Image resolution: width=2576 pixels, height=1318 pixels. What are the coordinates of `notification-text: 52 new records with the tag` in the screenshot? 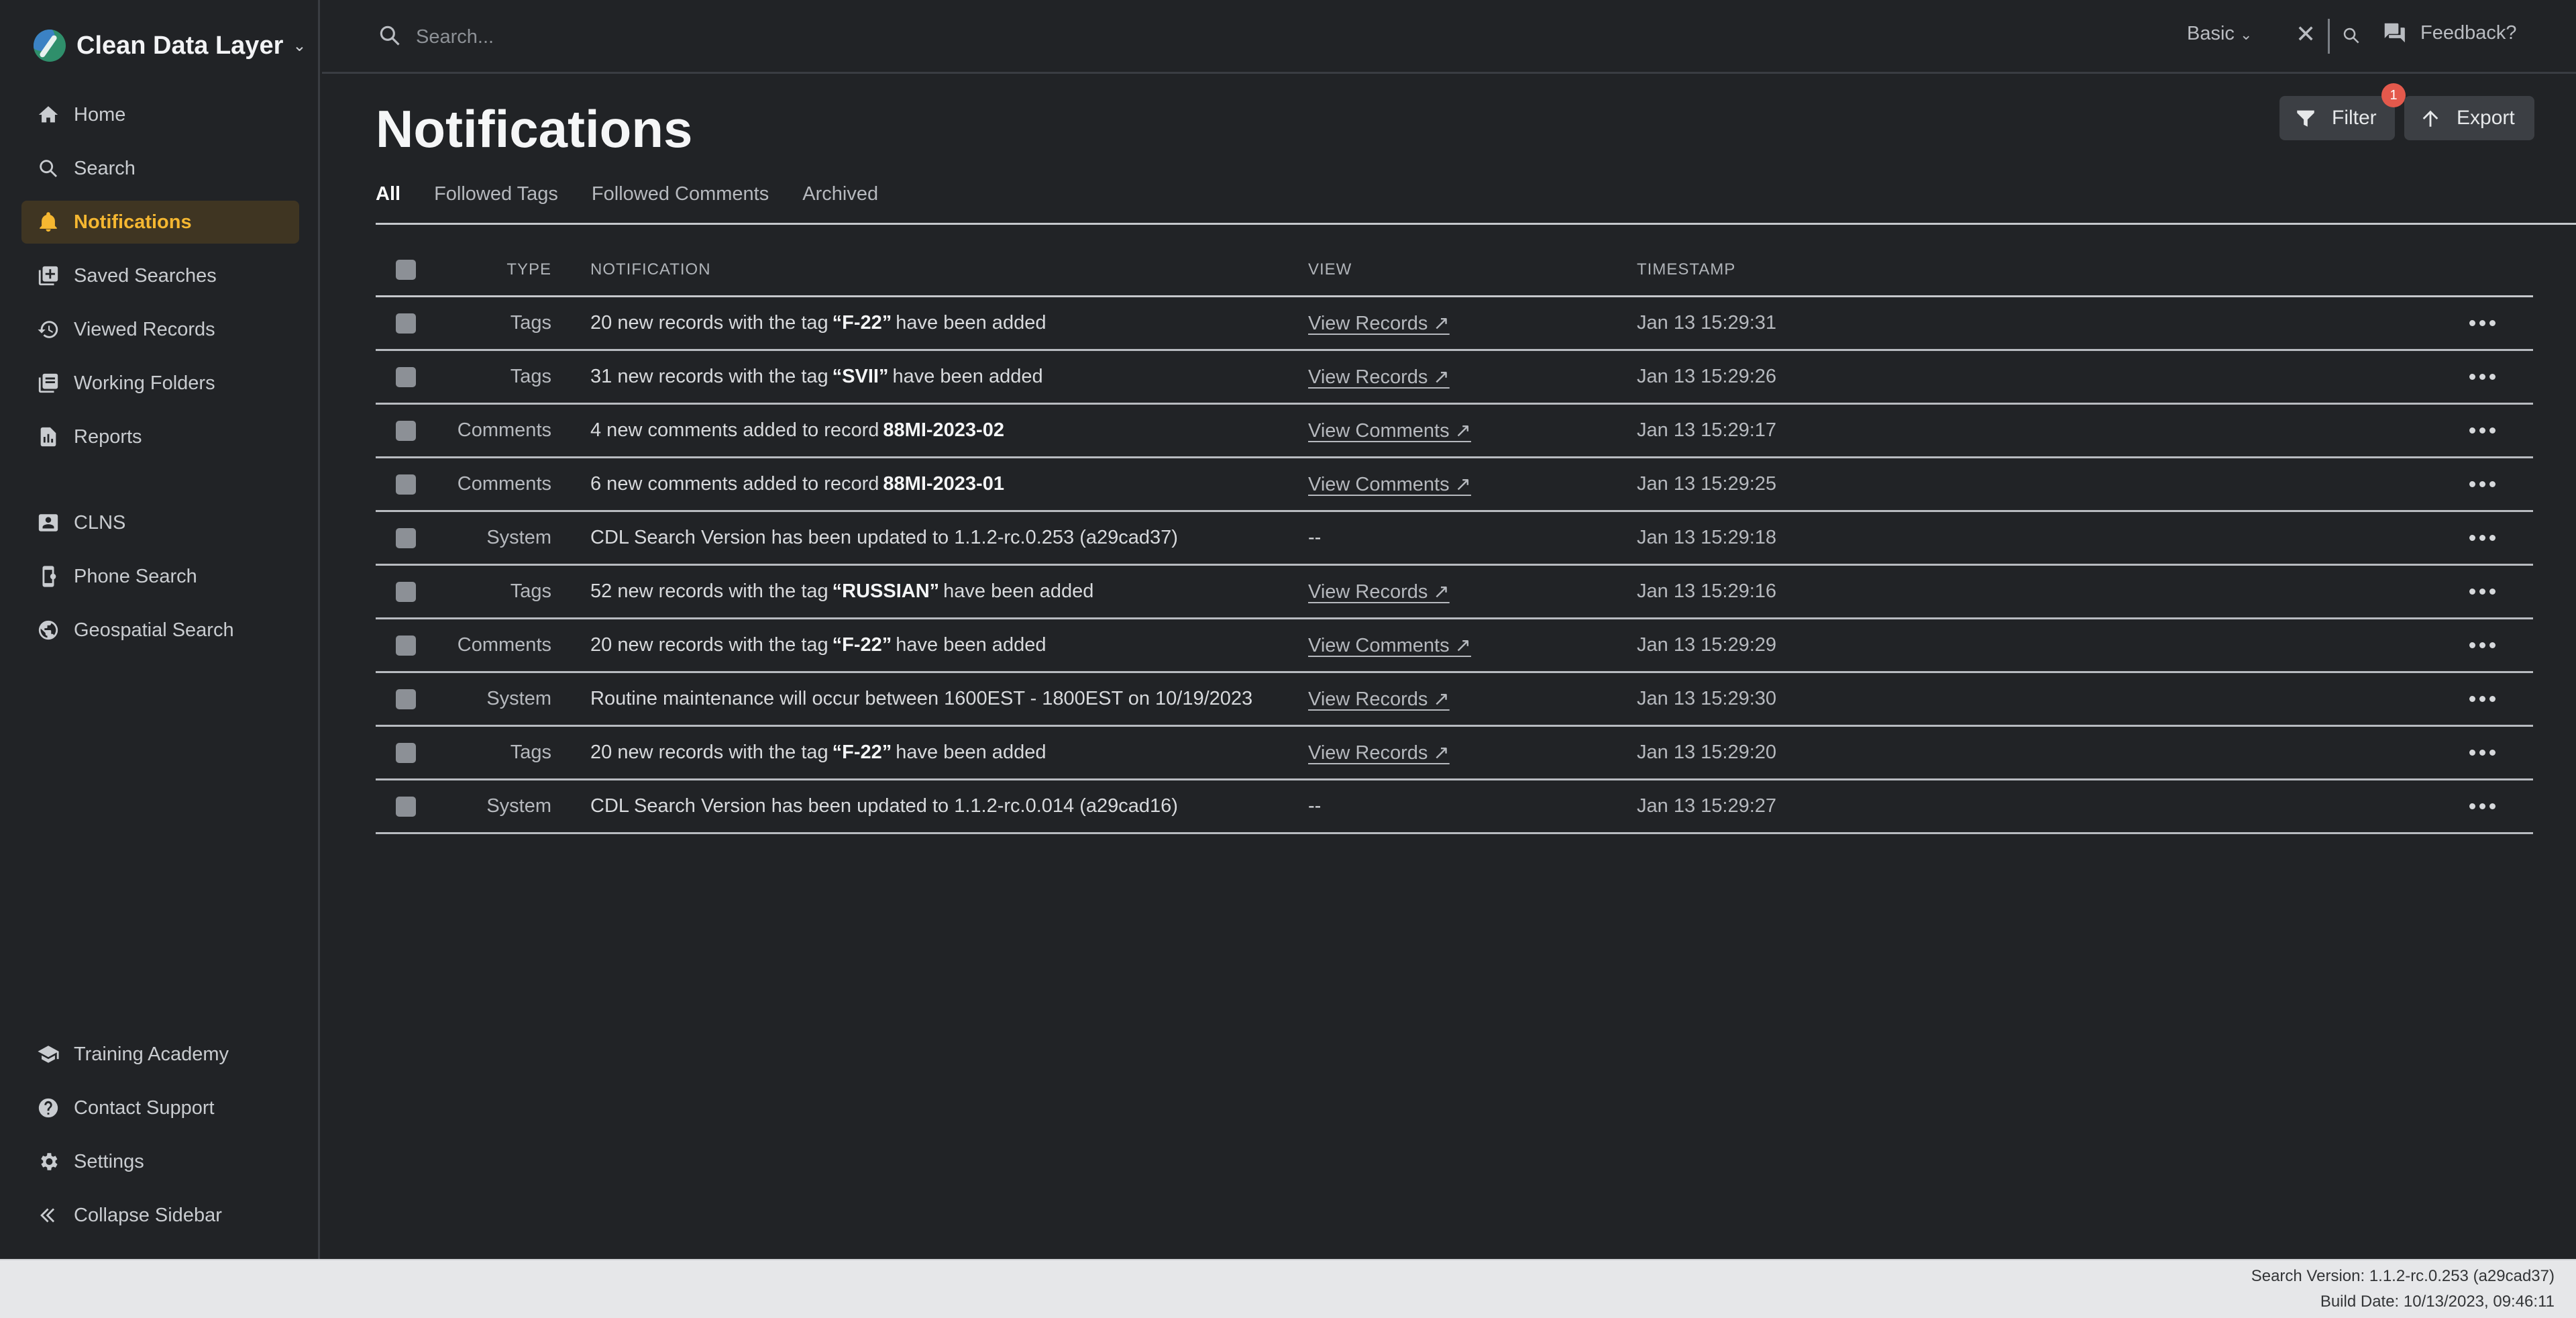 It's located at (709, 591).